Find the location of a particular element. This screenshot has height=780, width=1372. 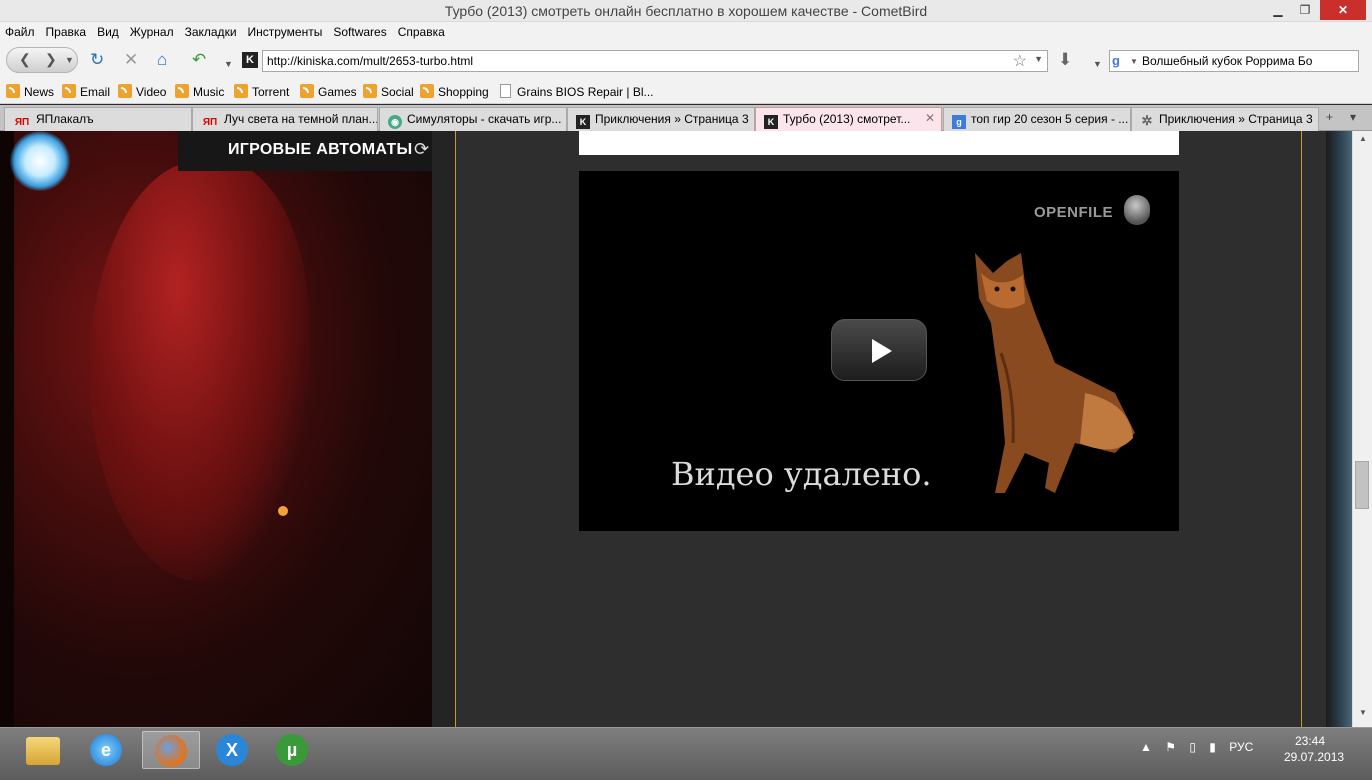

back-forward-group: ❮ ❯ ▼ is located at coordinates (42, 60).